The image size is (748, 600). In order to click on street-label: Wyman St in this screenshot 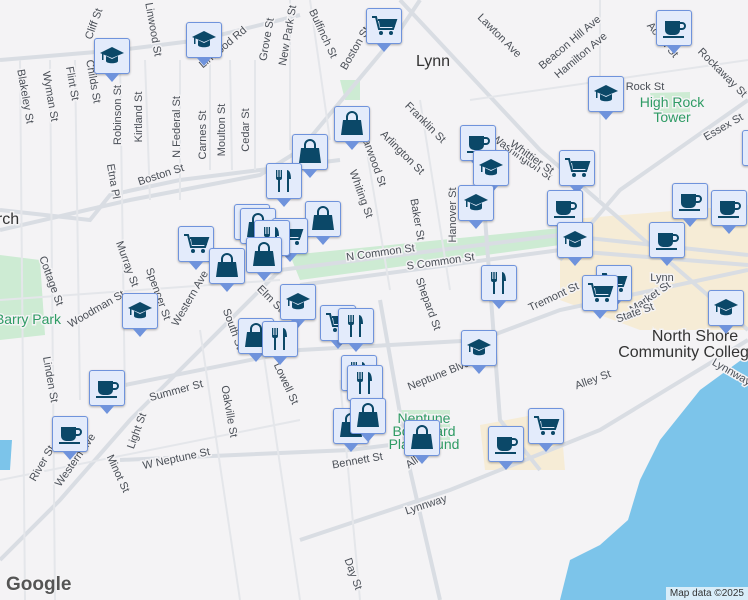, I will do `click(50, 97)`.